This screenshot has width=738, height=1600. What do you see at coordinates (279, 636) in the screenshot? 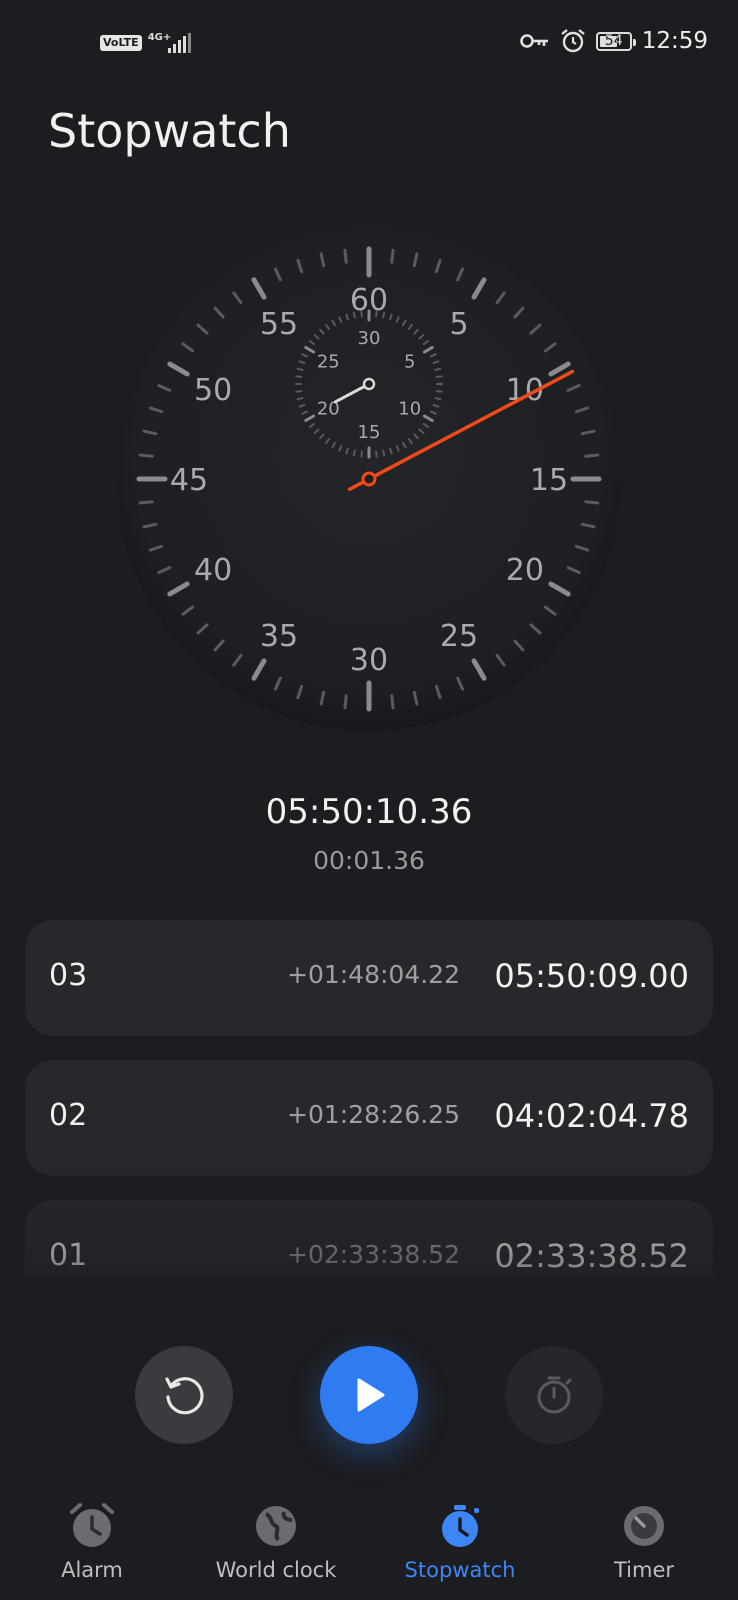
I see `outer-label: 35` at bounding box center [279, 636].